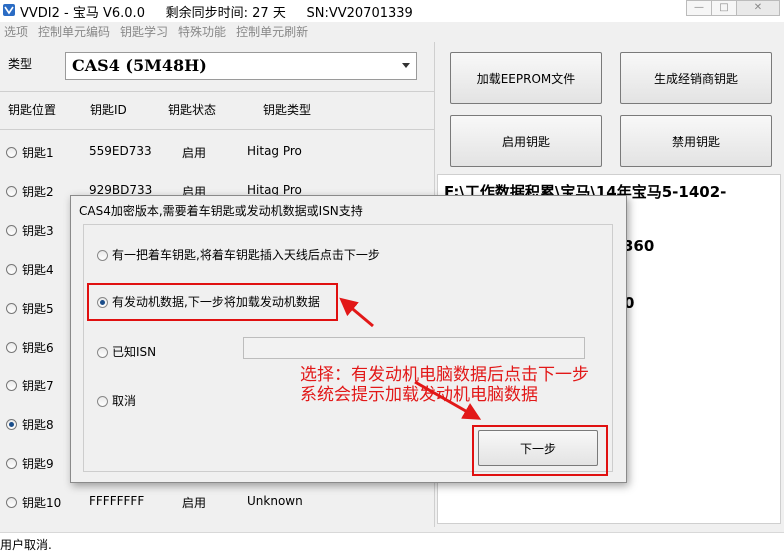 The image size is (784, 553). Describe the element at coordinates (410, 358) in the screenshot. I see `annotation-arrows` at that location.